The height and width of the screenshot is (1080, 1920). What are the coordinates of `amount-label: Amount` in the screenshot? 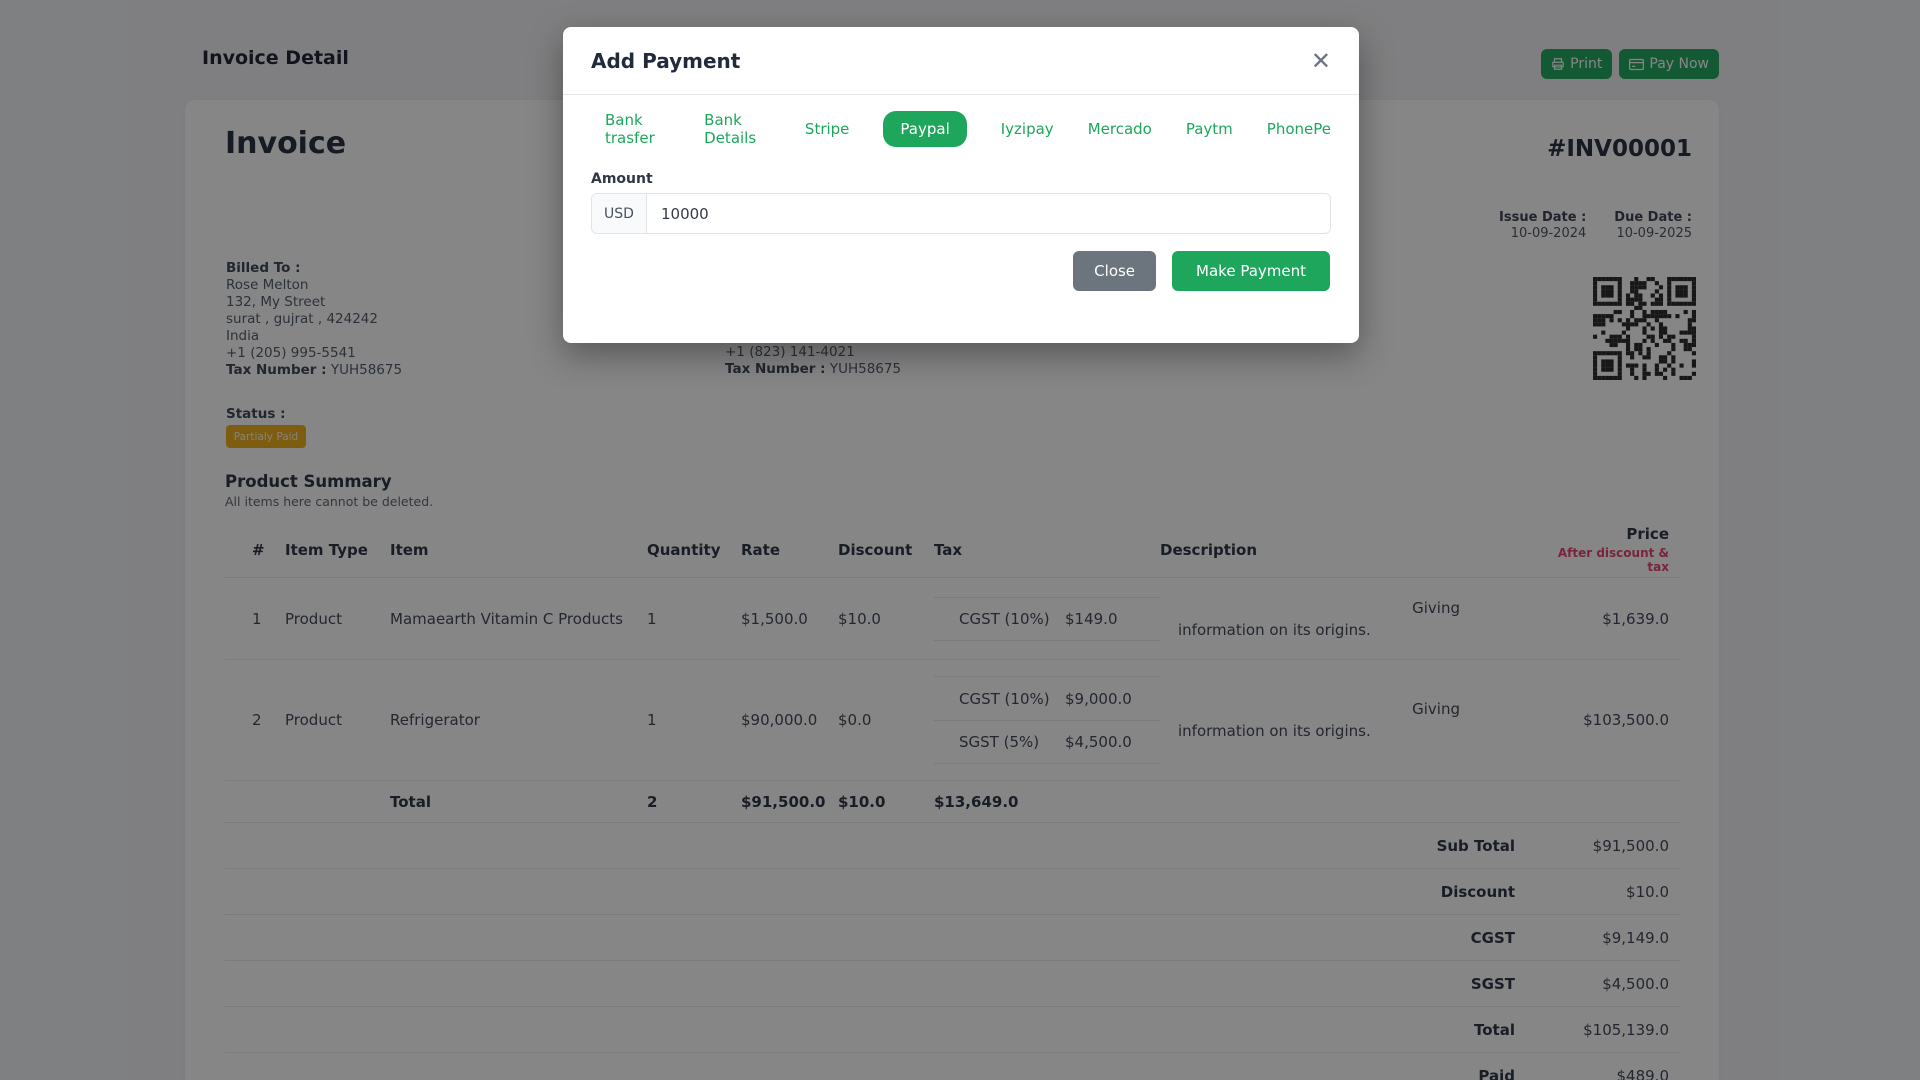 It's located at (622, 179).